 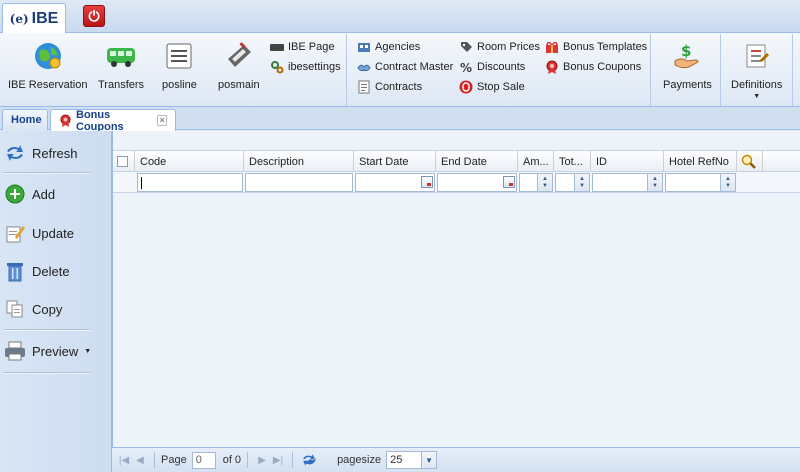 What do you see at coordinates (364, 67) in the screenshot?
I see `handshake-icon` at bounding box center [364, 67].